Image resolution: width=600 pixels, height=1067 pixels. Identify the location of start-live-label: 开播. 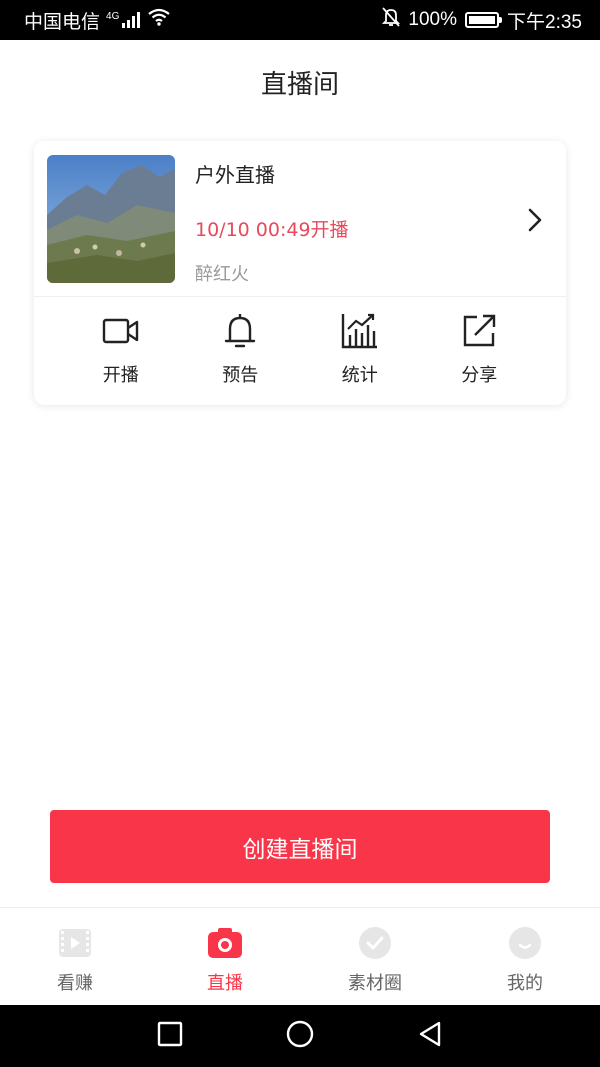
(120, 375).